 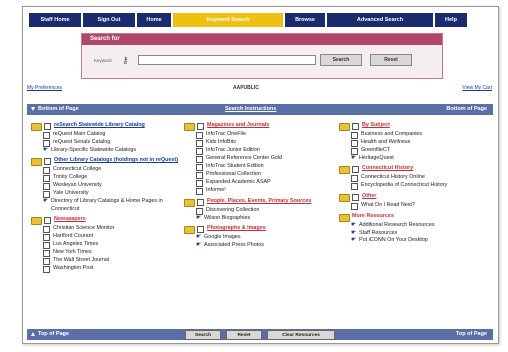 I want to click on profile-label: AAPUBLIC, so click(x=246, y=88).